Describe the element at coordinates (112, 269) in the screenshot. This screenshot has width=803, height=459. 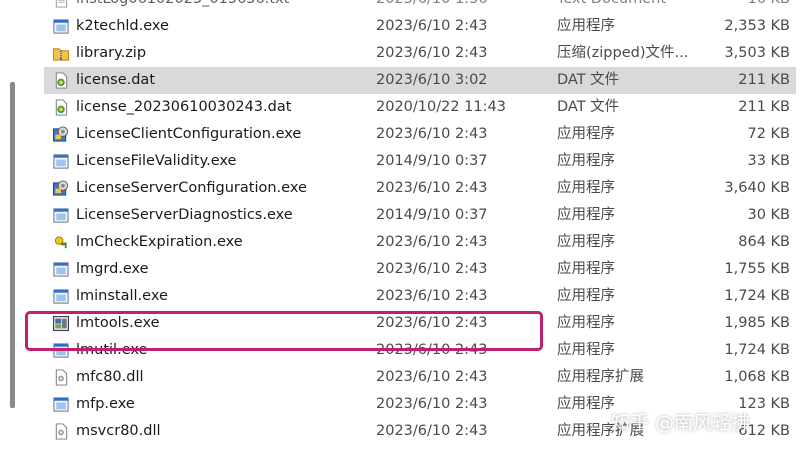
I see `file-name: lmgrd.exe` at that location.